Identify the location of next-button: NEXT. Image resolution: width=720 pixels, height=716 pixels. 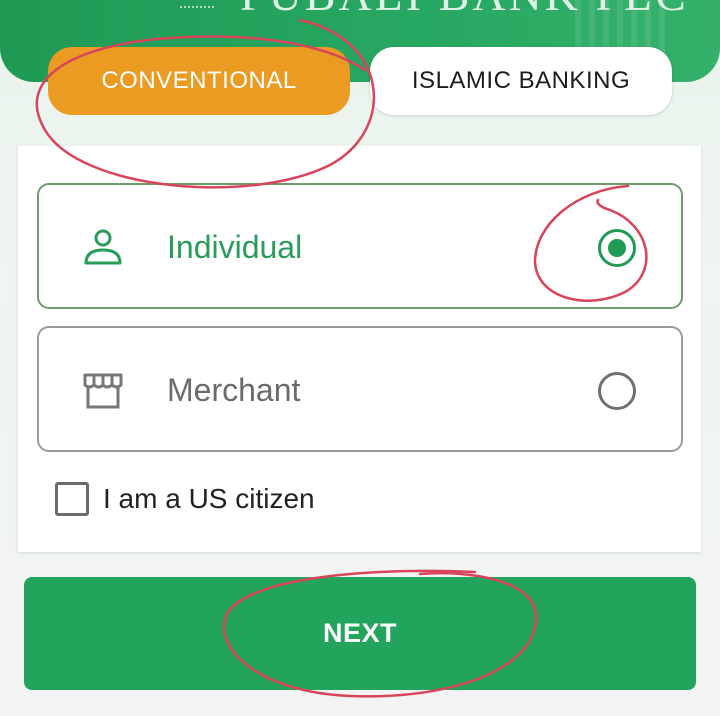
(360, 633).